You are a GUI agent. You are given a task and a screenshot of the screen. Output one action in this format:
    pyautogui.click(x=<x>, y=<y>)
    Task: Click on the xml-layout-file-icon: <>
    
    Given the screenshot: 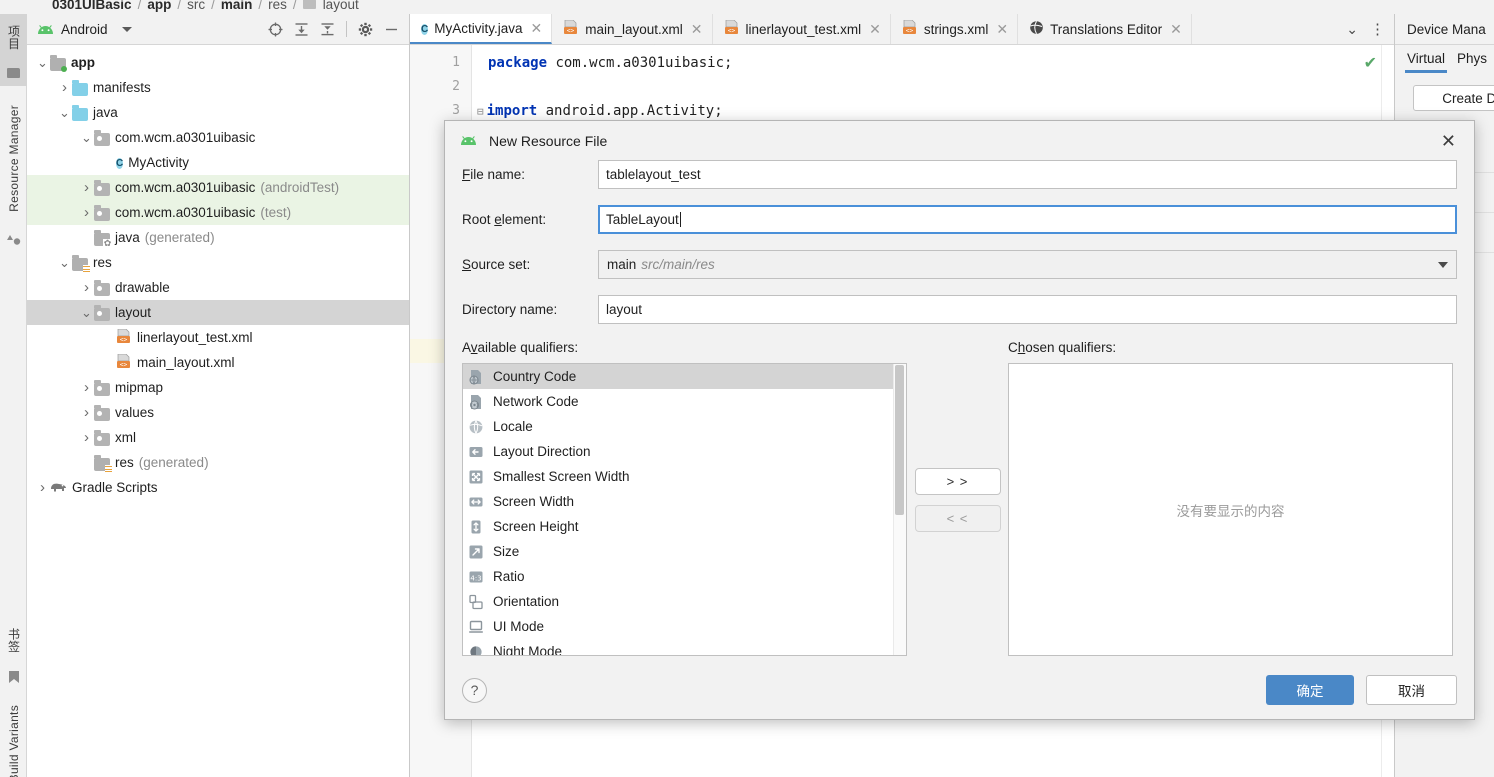 What is the action you would take?
    pyautogui.click(x=124, y=362)
    